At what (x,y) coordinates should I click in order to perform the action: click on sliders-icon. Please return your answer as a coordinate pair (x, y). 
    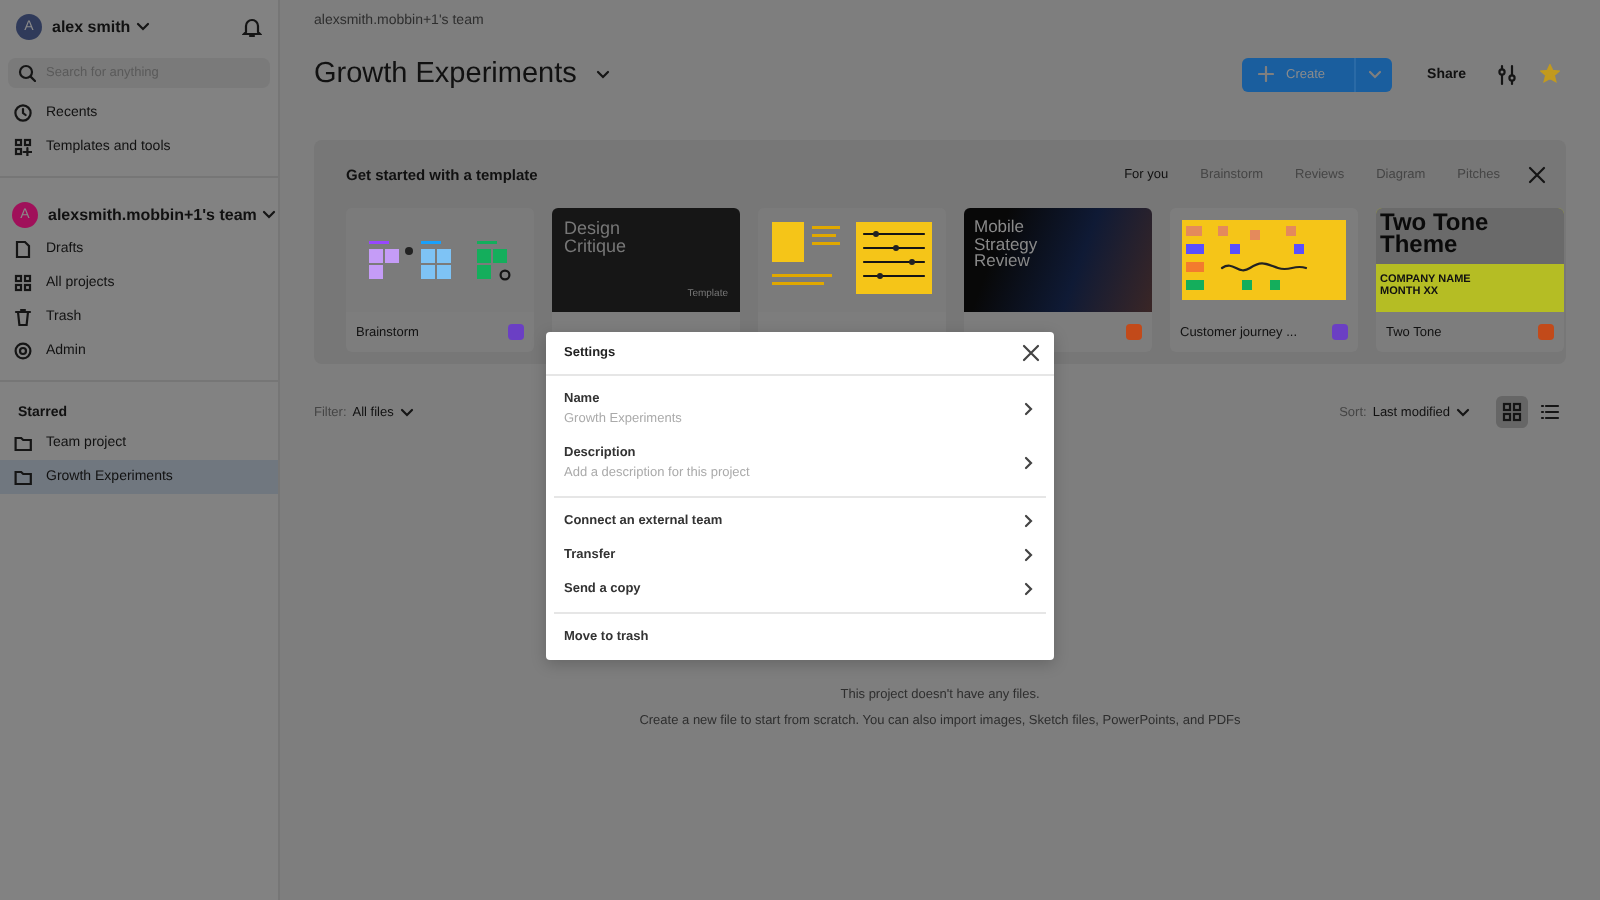
    Looking at the image, I should click on (1506, 74).